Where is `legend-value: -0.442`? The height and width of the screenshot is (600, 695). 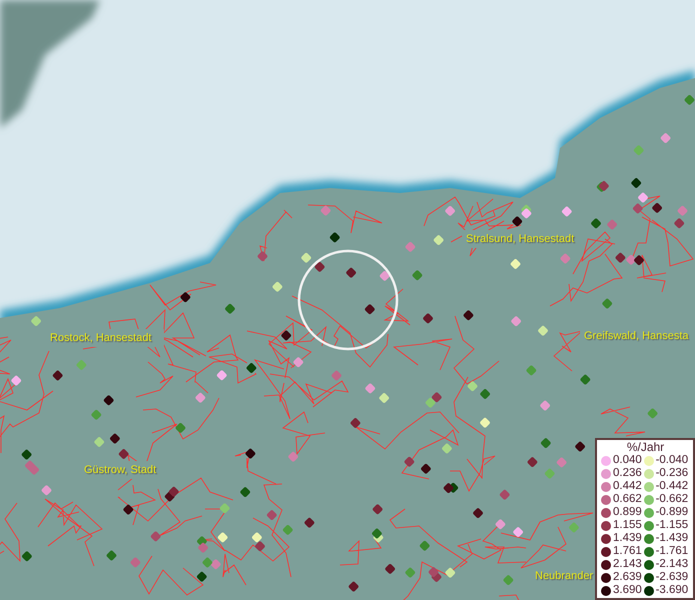
legend-value: -0.442 is located at coordinates (672, 486).